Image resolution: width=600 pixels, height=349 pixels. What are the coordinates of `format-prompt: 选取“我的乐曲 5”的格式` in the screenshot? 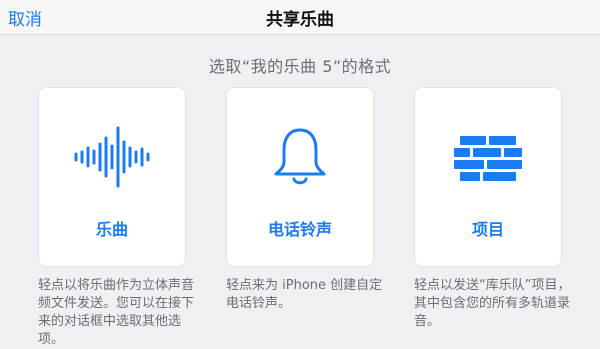 It's located at (300, 66).